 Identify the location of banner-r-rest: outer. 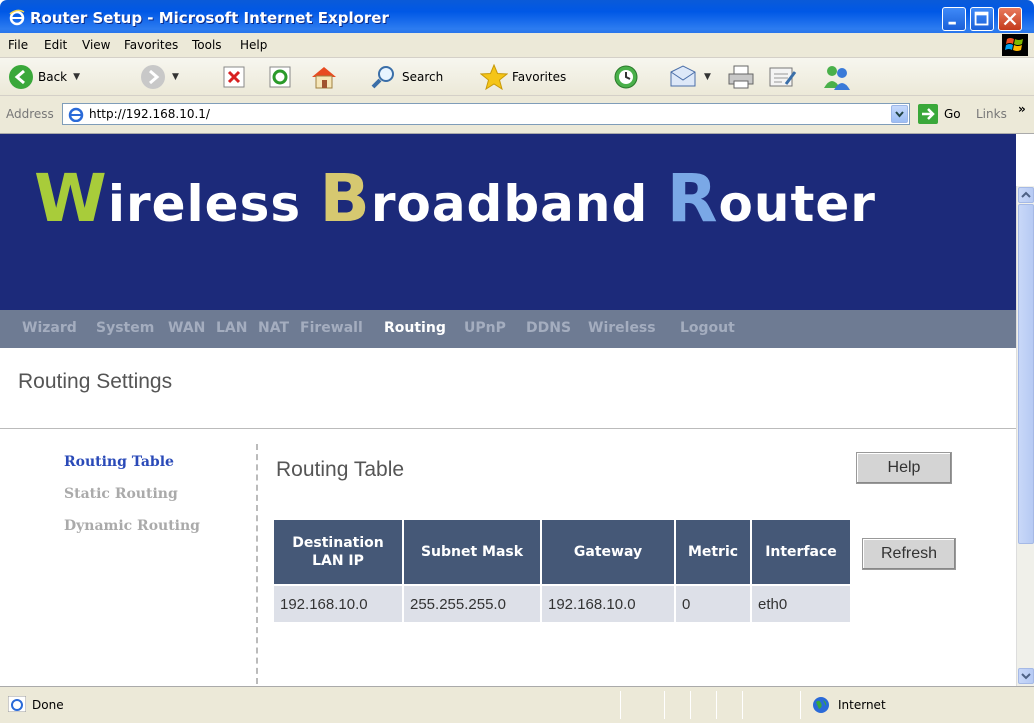
(797, 204).